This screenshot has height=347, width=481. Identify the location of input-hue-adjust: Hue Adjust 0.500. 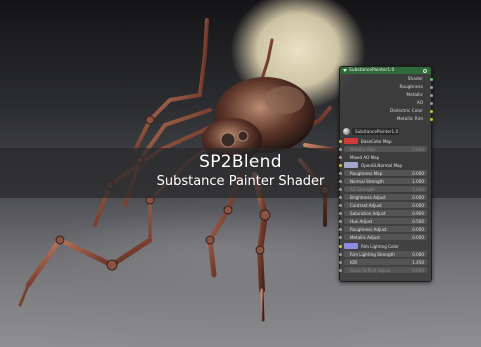
(383, 221).